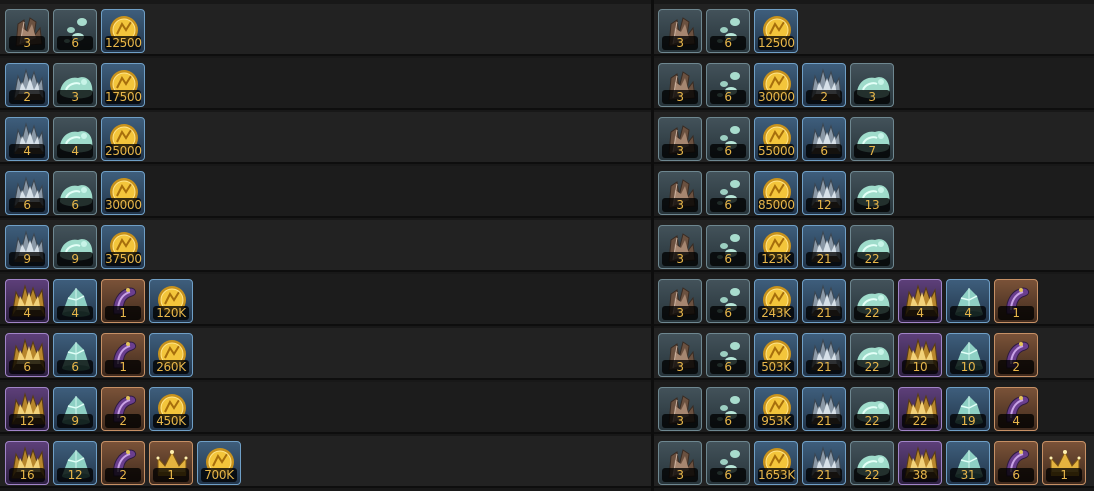 Image resolution: width=1094 pixels, height=491 pixels. What do you see at coordinates (776, 247) in the screenshot?
I see `item-slot-coin: 123K` at bounding box center [776, 247].